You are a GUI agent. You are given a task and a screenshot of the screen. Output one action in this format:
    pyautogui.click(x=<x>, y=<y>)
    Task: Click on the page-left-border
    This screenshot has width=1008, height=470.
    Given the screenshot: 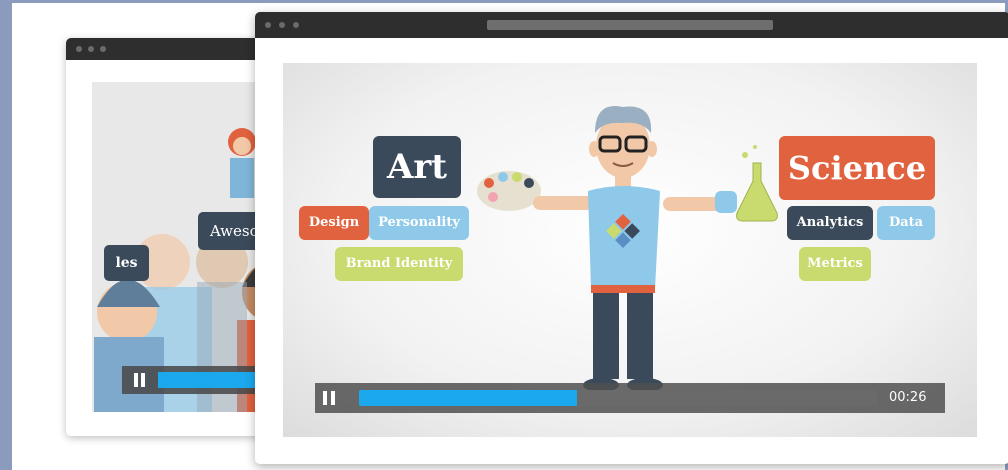 What is the action you would take?
    pyautogui.click(x=6, y=235)
    